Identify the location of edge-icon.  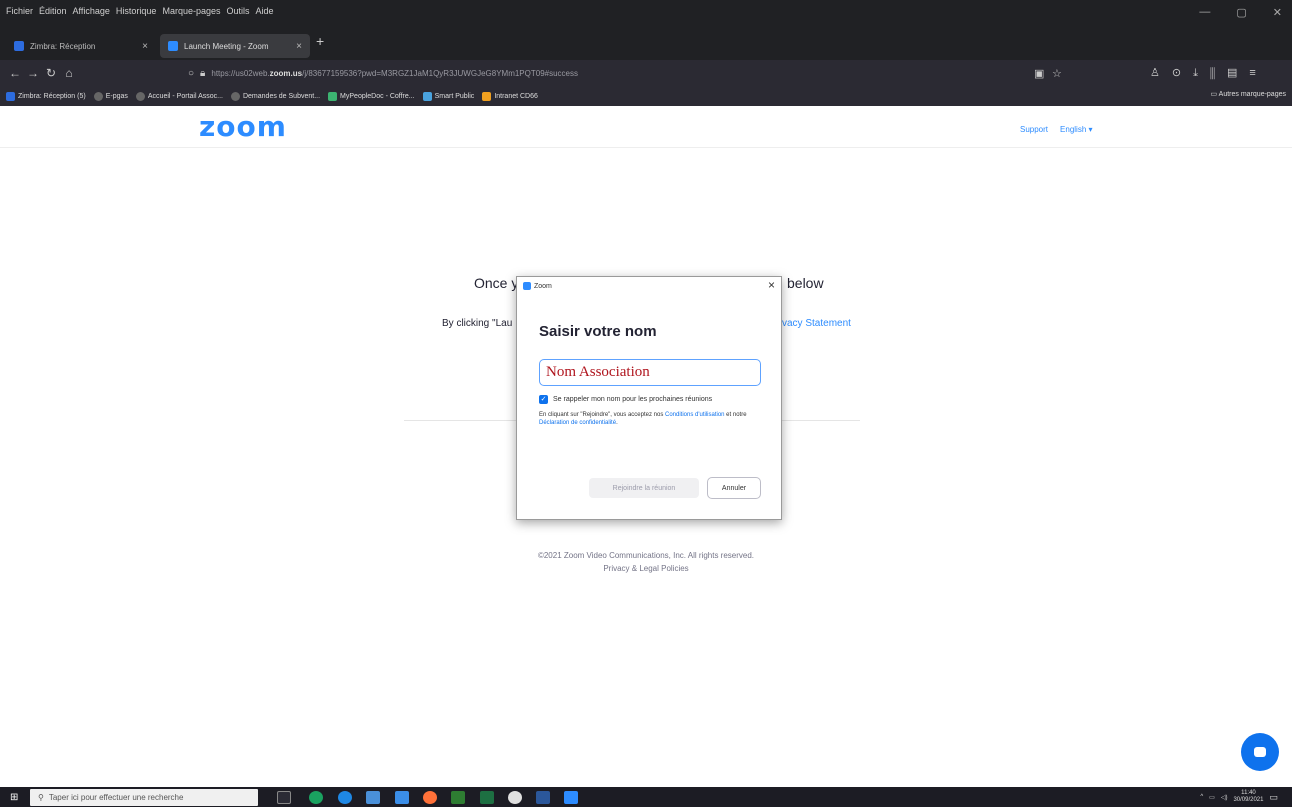
(345, 797).